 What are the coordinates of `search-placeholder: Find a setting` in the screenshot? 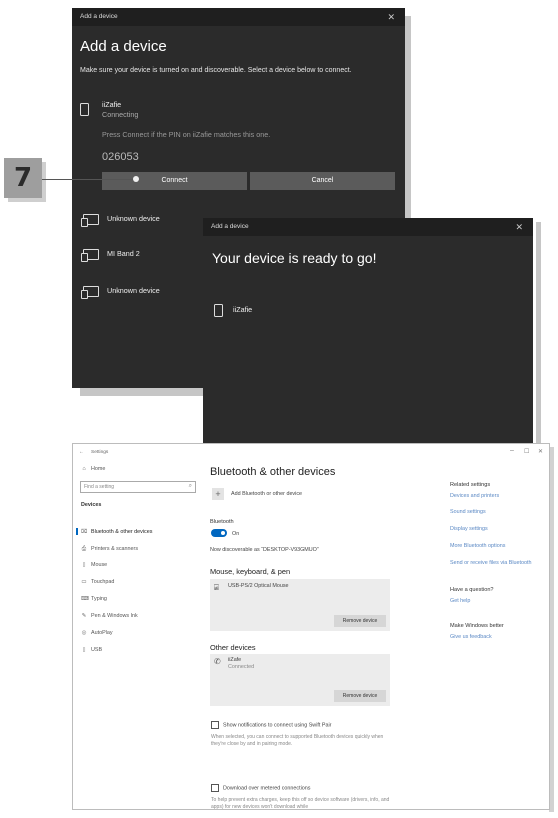 It's located at (99, 487).